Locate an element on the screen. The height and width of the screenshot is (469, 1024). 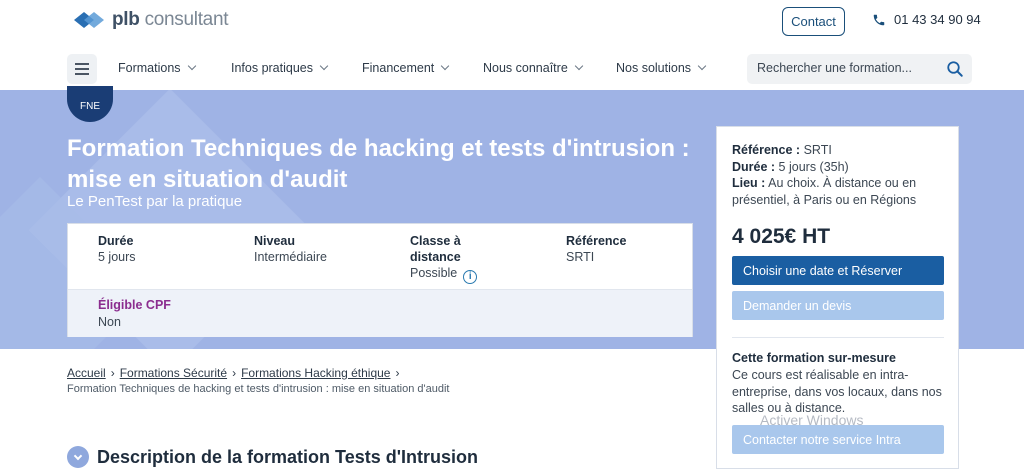
breadcrumb-home: Accueil is located at coordinates (86, 373).